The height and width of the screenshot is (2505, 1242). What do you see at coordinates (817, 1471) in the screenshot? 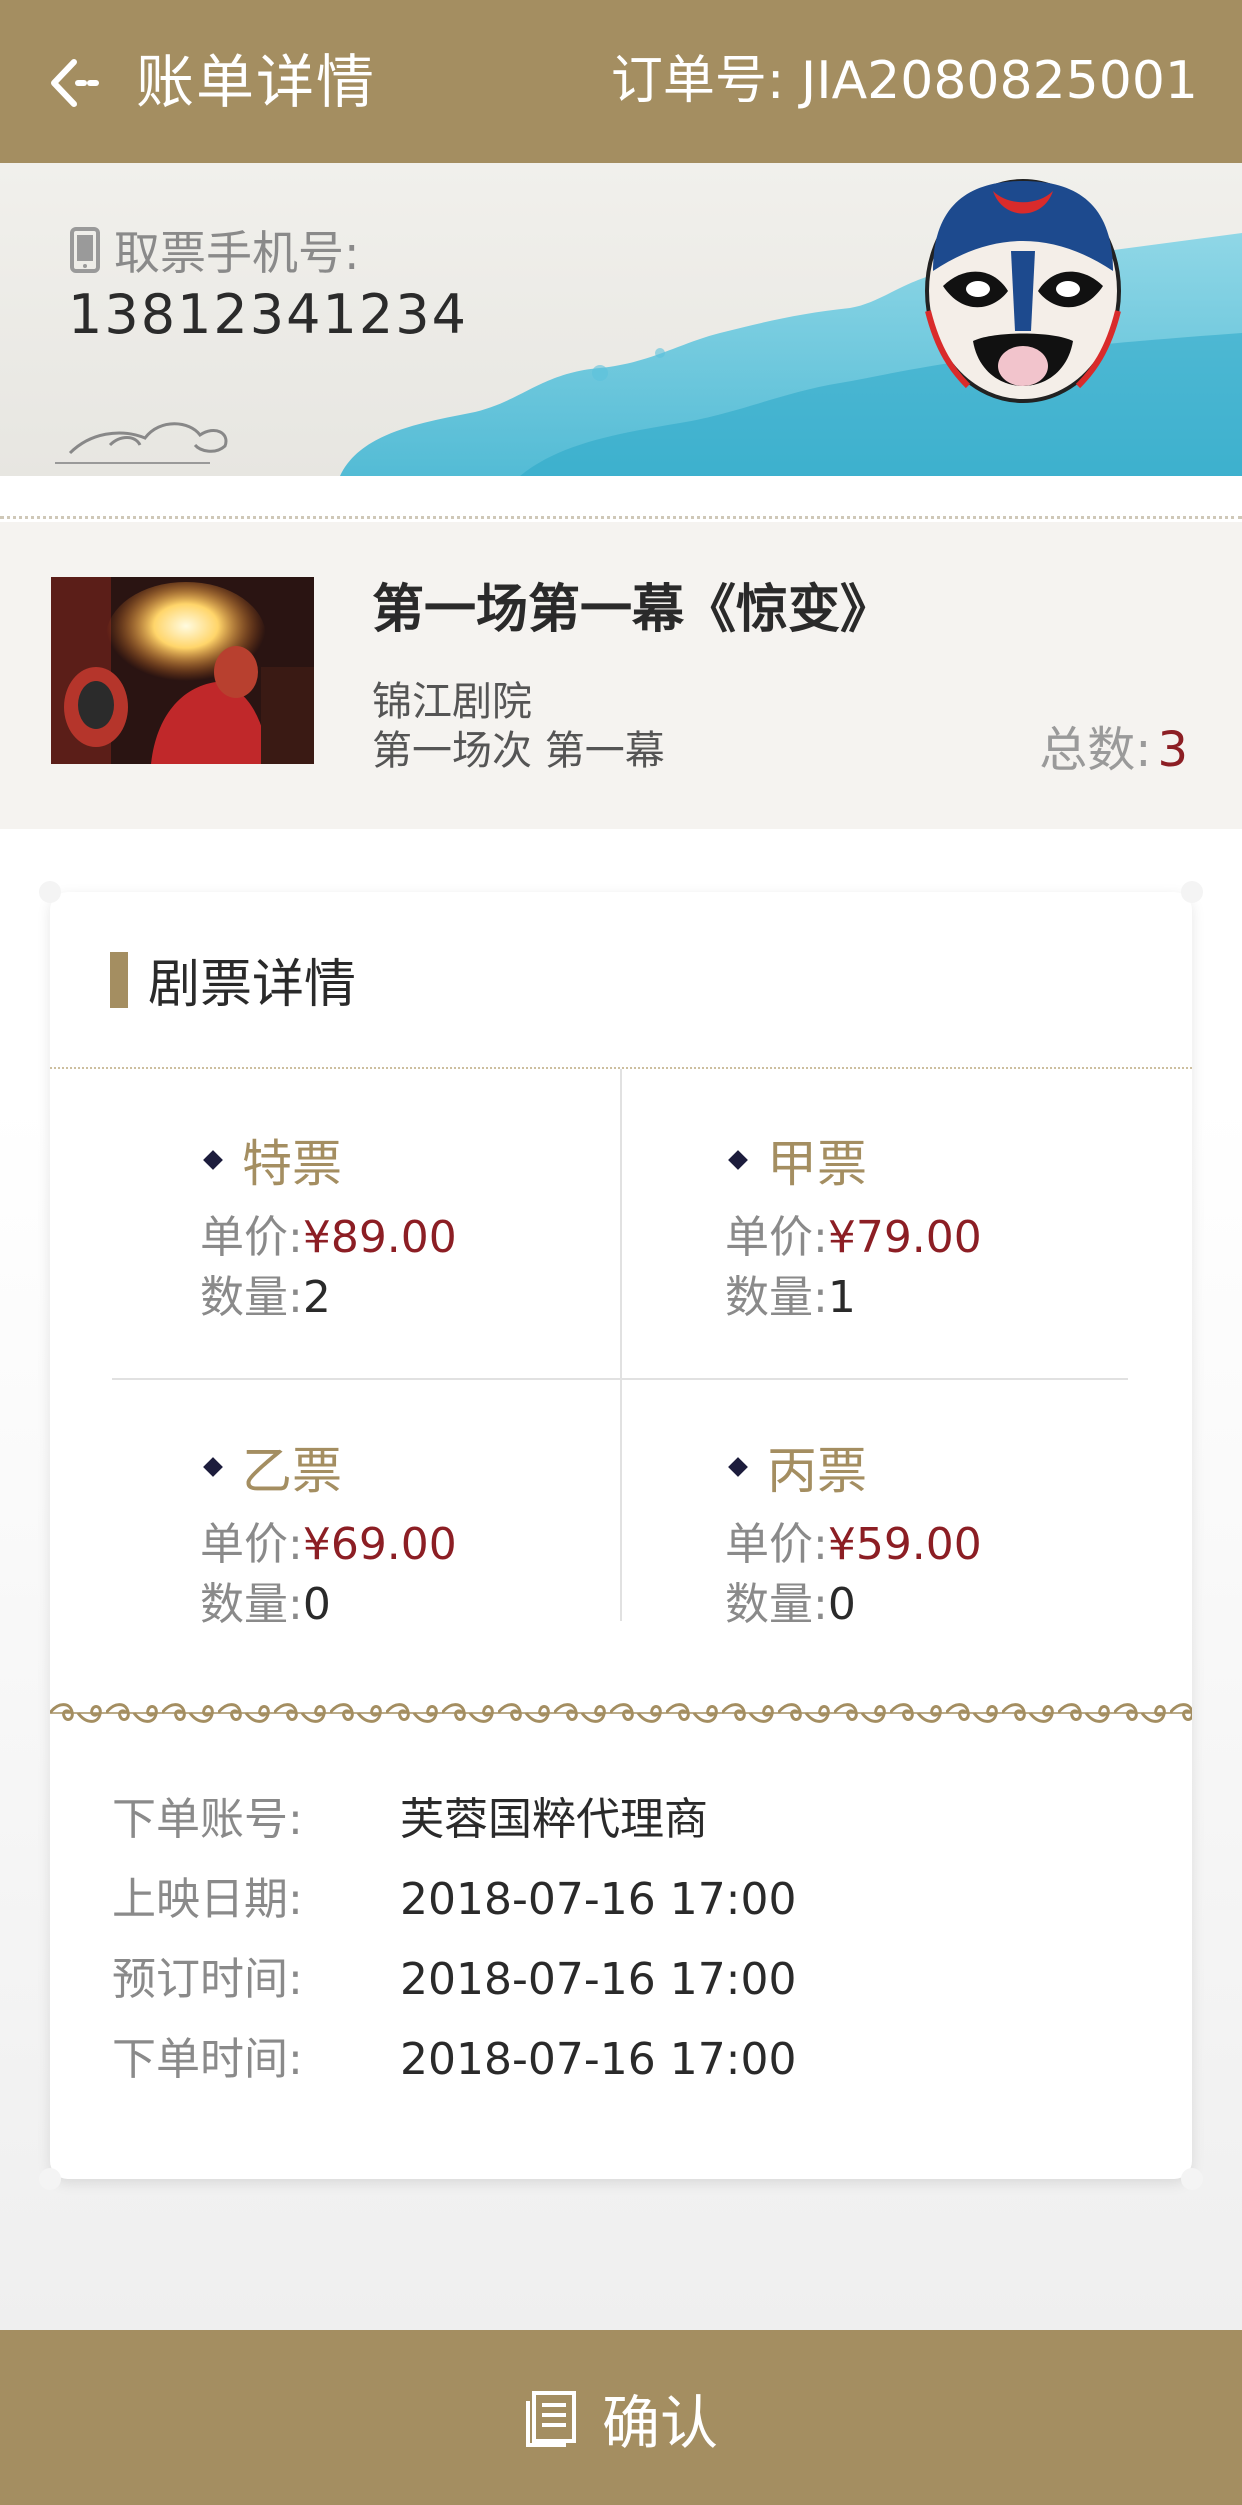
I see `ticket-name: 丙票` at bounding box center [817, 1471].